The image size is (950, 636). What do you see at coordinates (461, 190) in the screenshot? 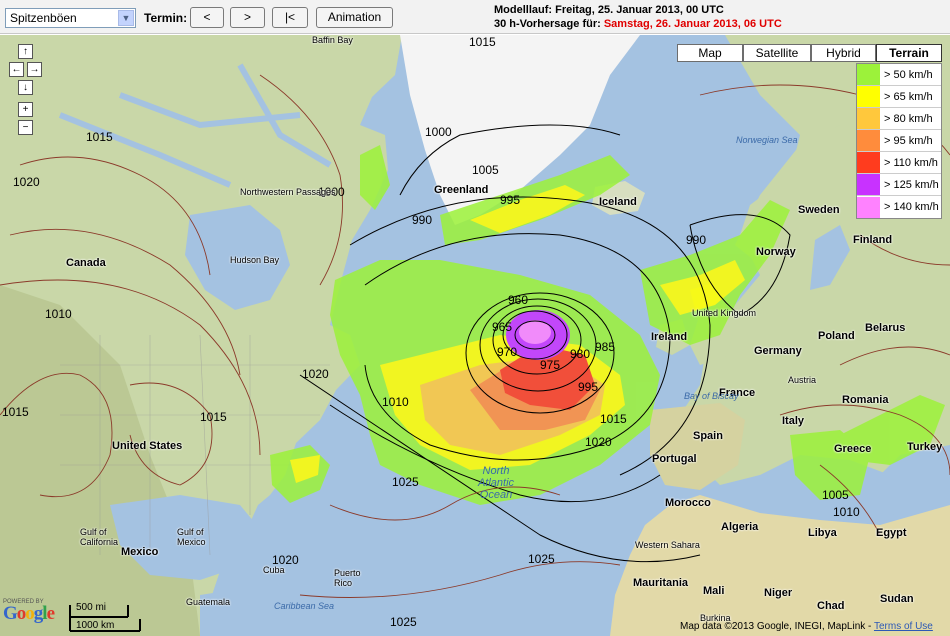
I see `place-label: Greenland` at bounding box center [461, 190].